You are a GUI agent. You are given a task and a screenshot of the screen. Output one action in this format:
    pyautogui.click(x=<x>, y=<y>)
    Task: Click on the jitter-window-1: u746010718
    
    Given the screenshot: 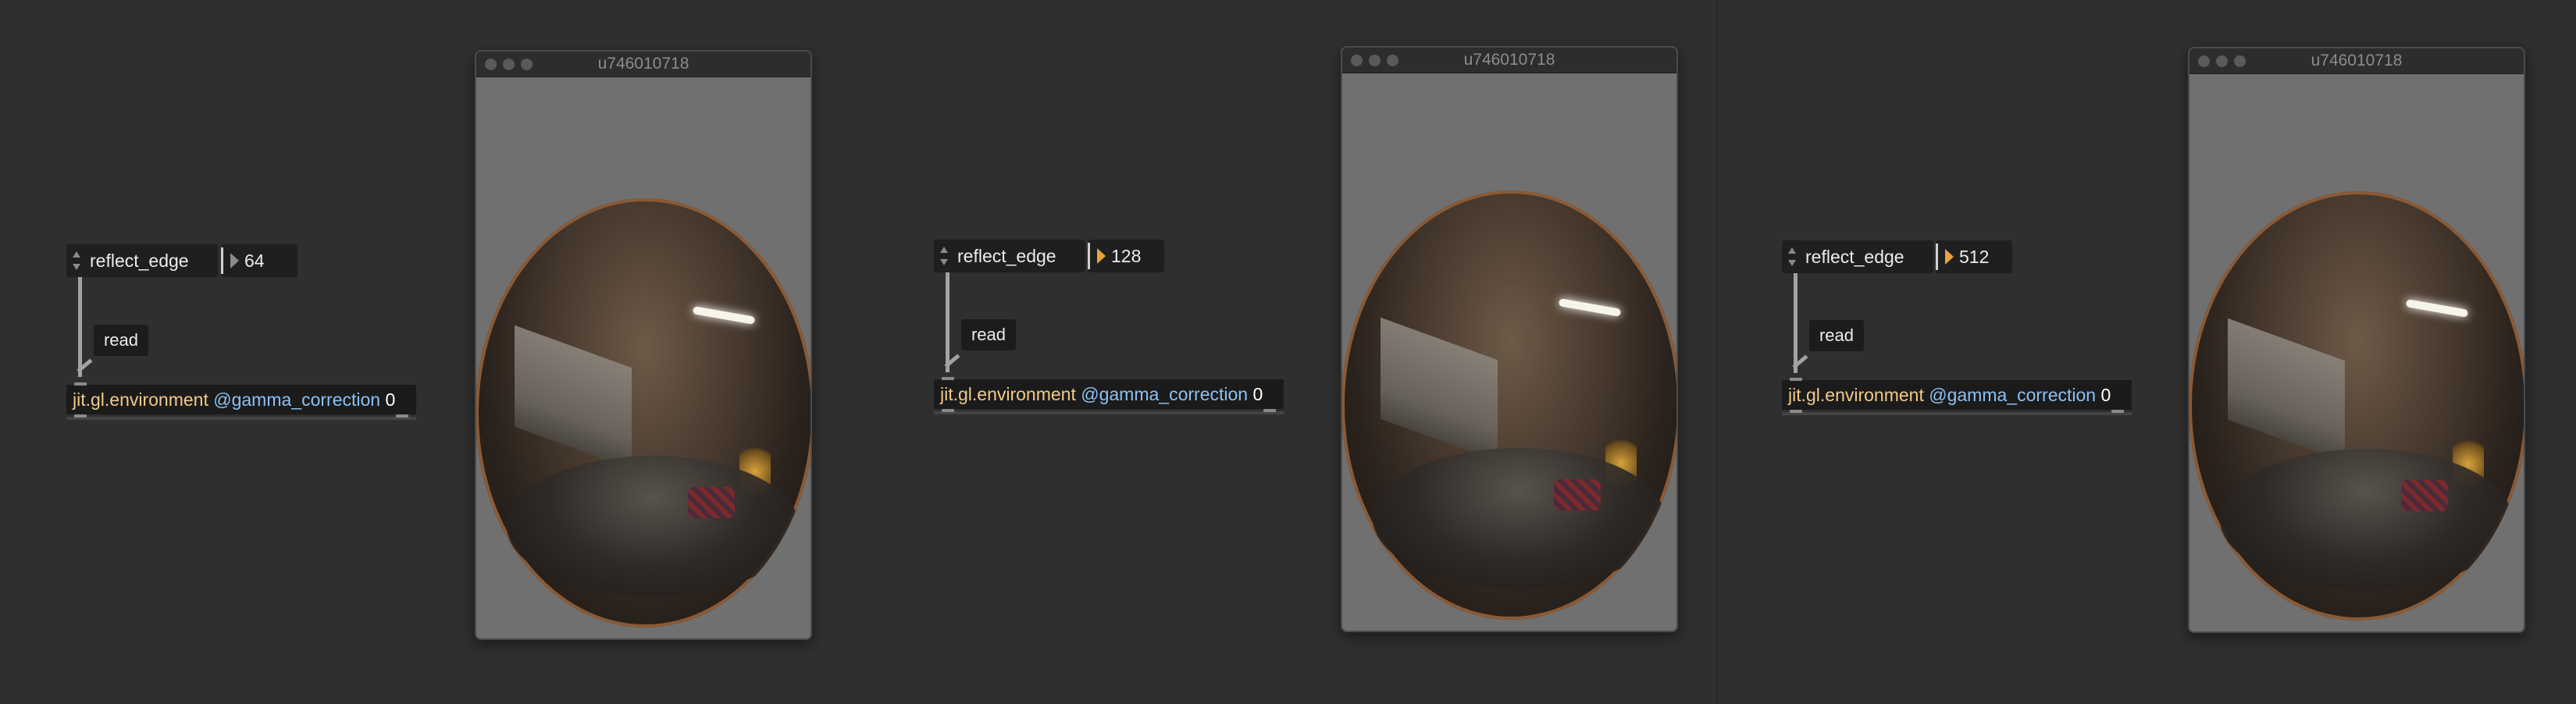 What is the action you would take?
    pyautogui.click(x=643, y=345)
    